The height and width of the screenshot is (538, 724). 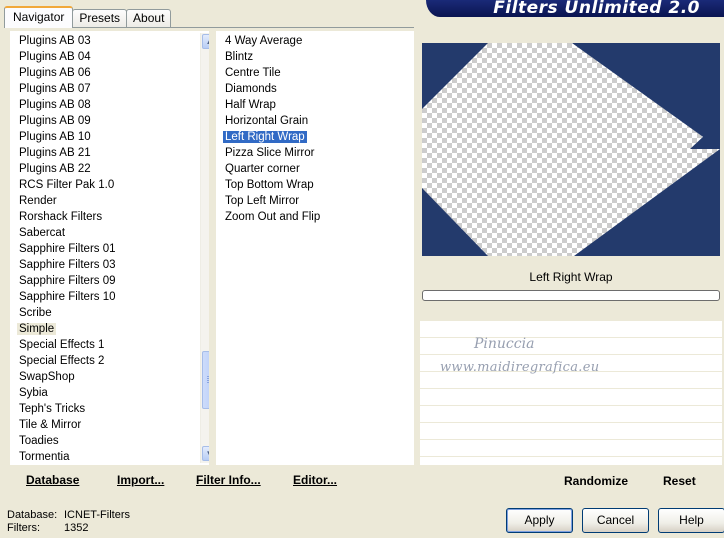 I want to click on grip-icon, so click(x=208, y=380).